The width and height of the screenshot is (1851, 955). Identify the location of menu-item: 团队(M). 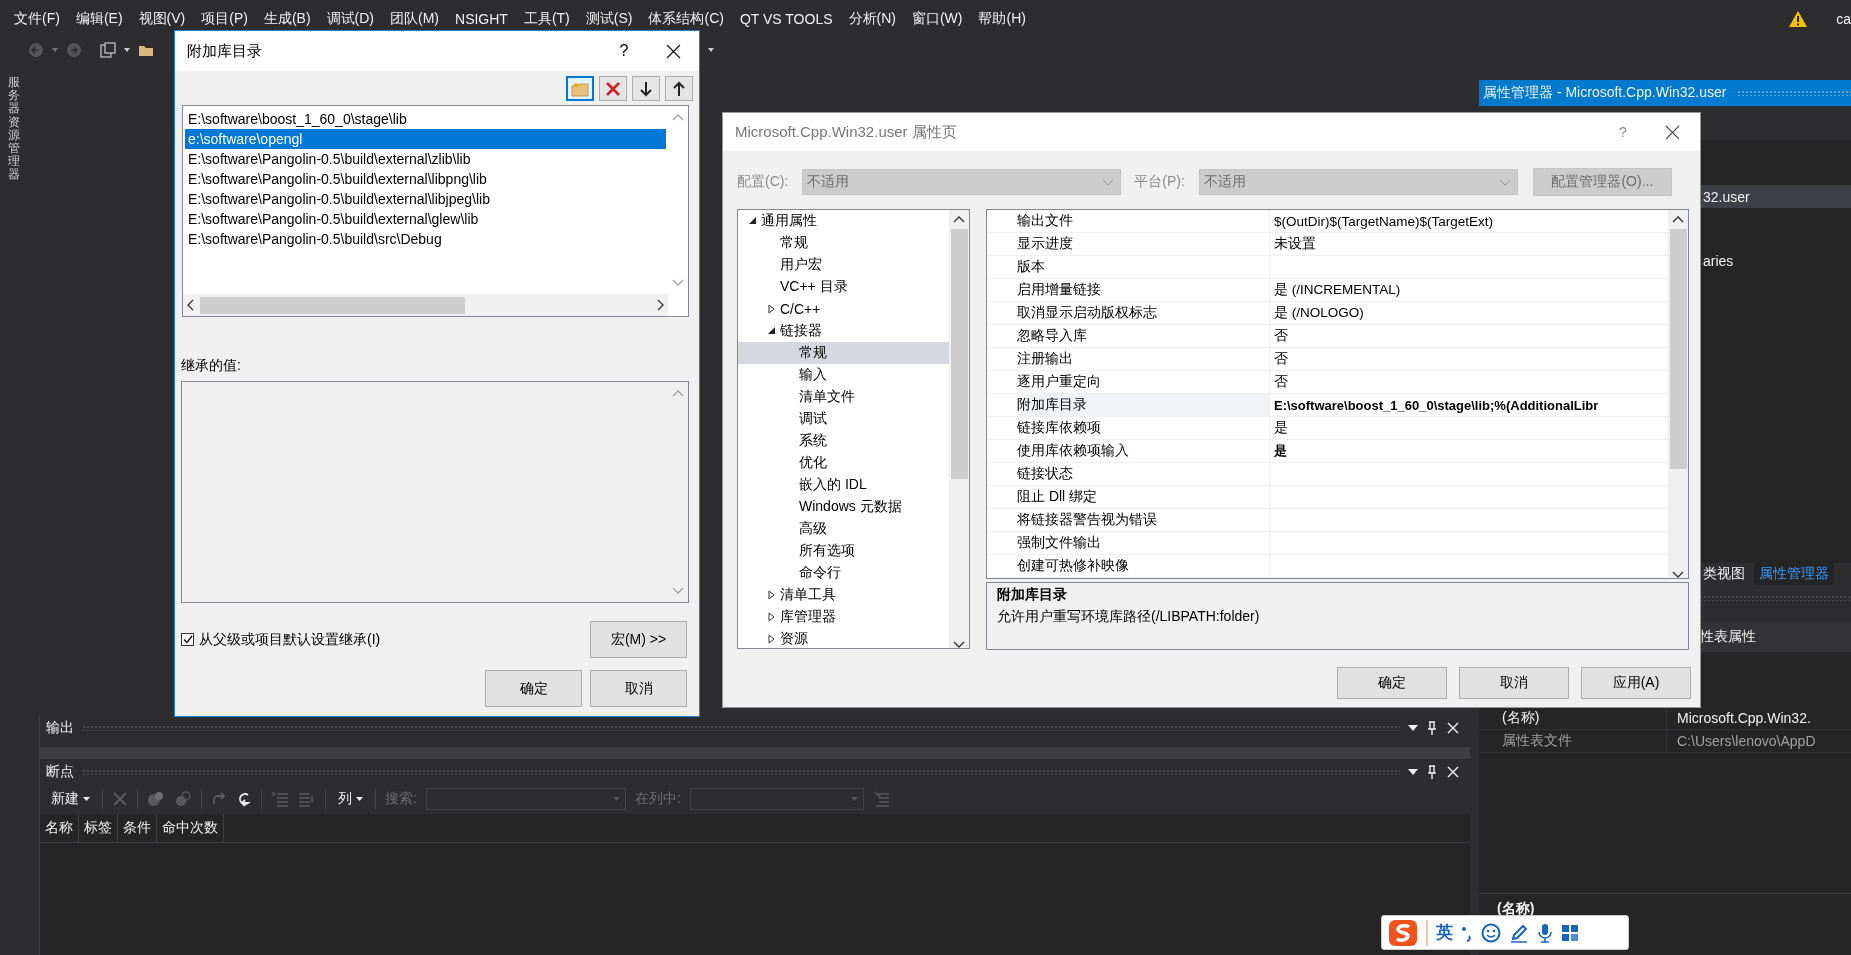
(414, 19).